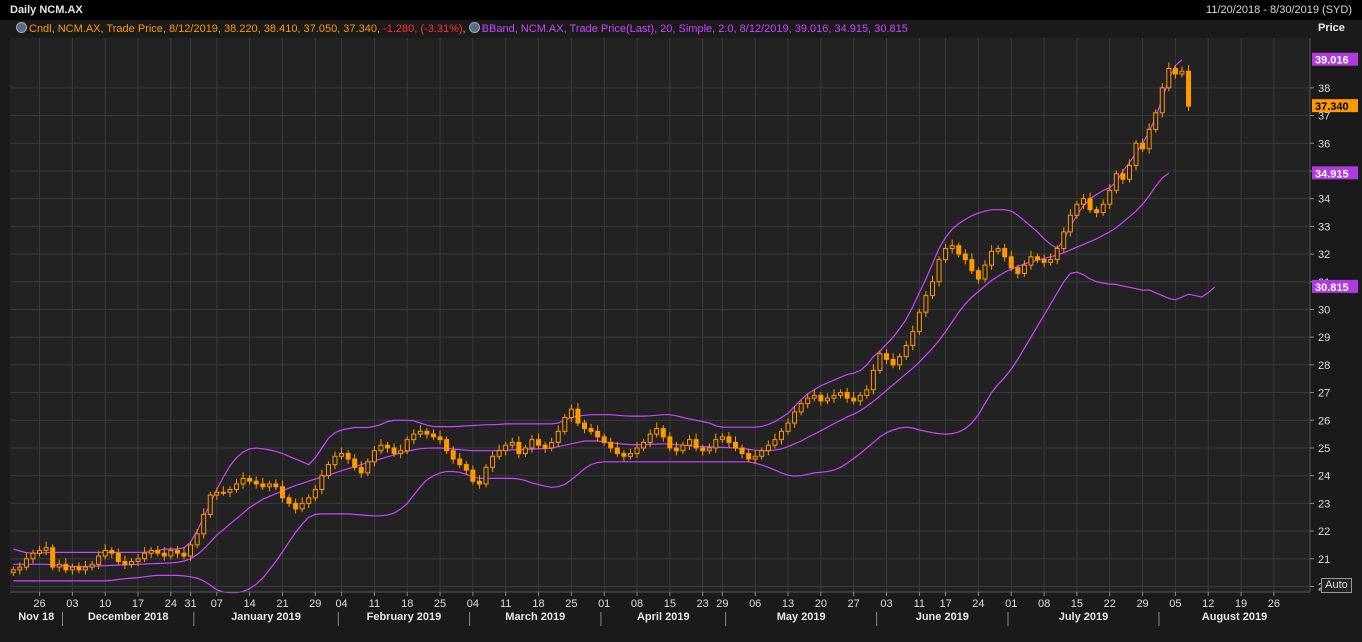 The width and height of the screenshot is (1362, 642). What do you see at coordinates (1324, 144) in the screenshot?
I see `y-tick-label: 36` at bounding box center [1324, 144].